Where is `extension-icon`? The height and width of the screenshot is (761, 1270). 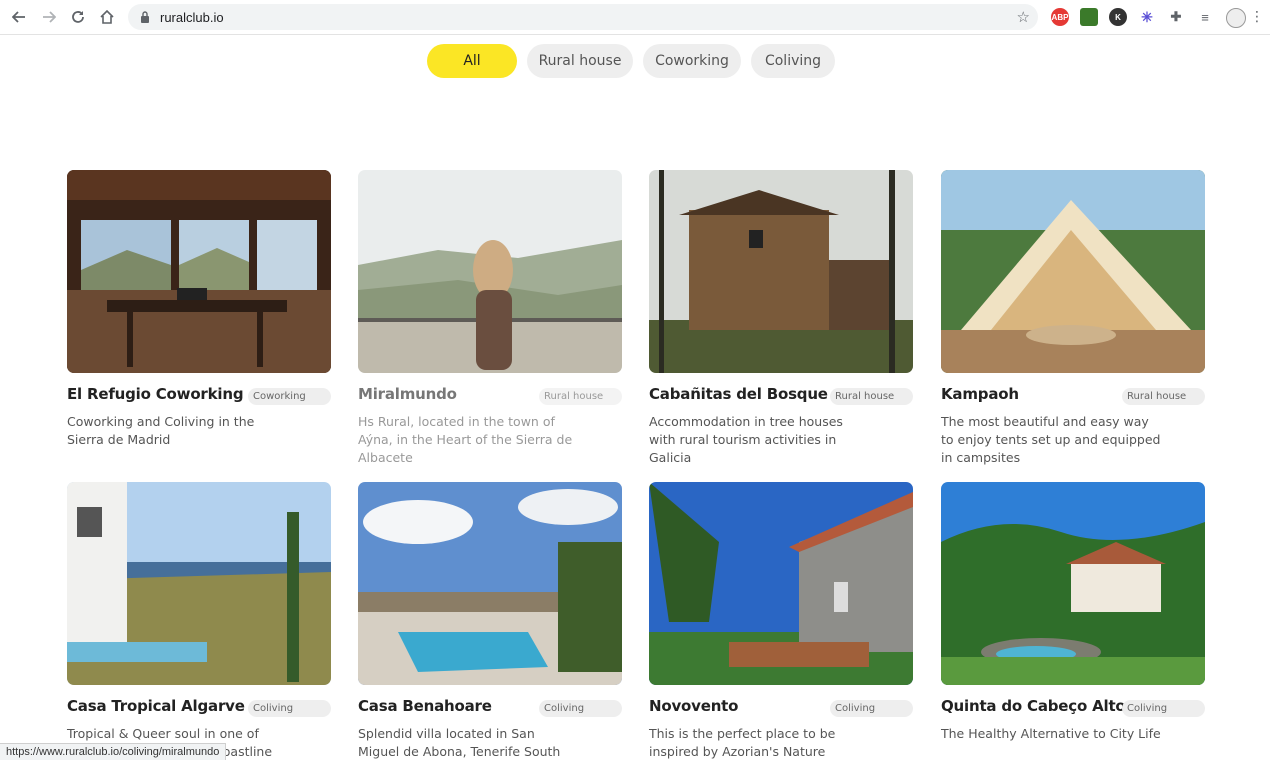 extension-icon is located at coordinates (1089, 17).